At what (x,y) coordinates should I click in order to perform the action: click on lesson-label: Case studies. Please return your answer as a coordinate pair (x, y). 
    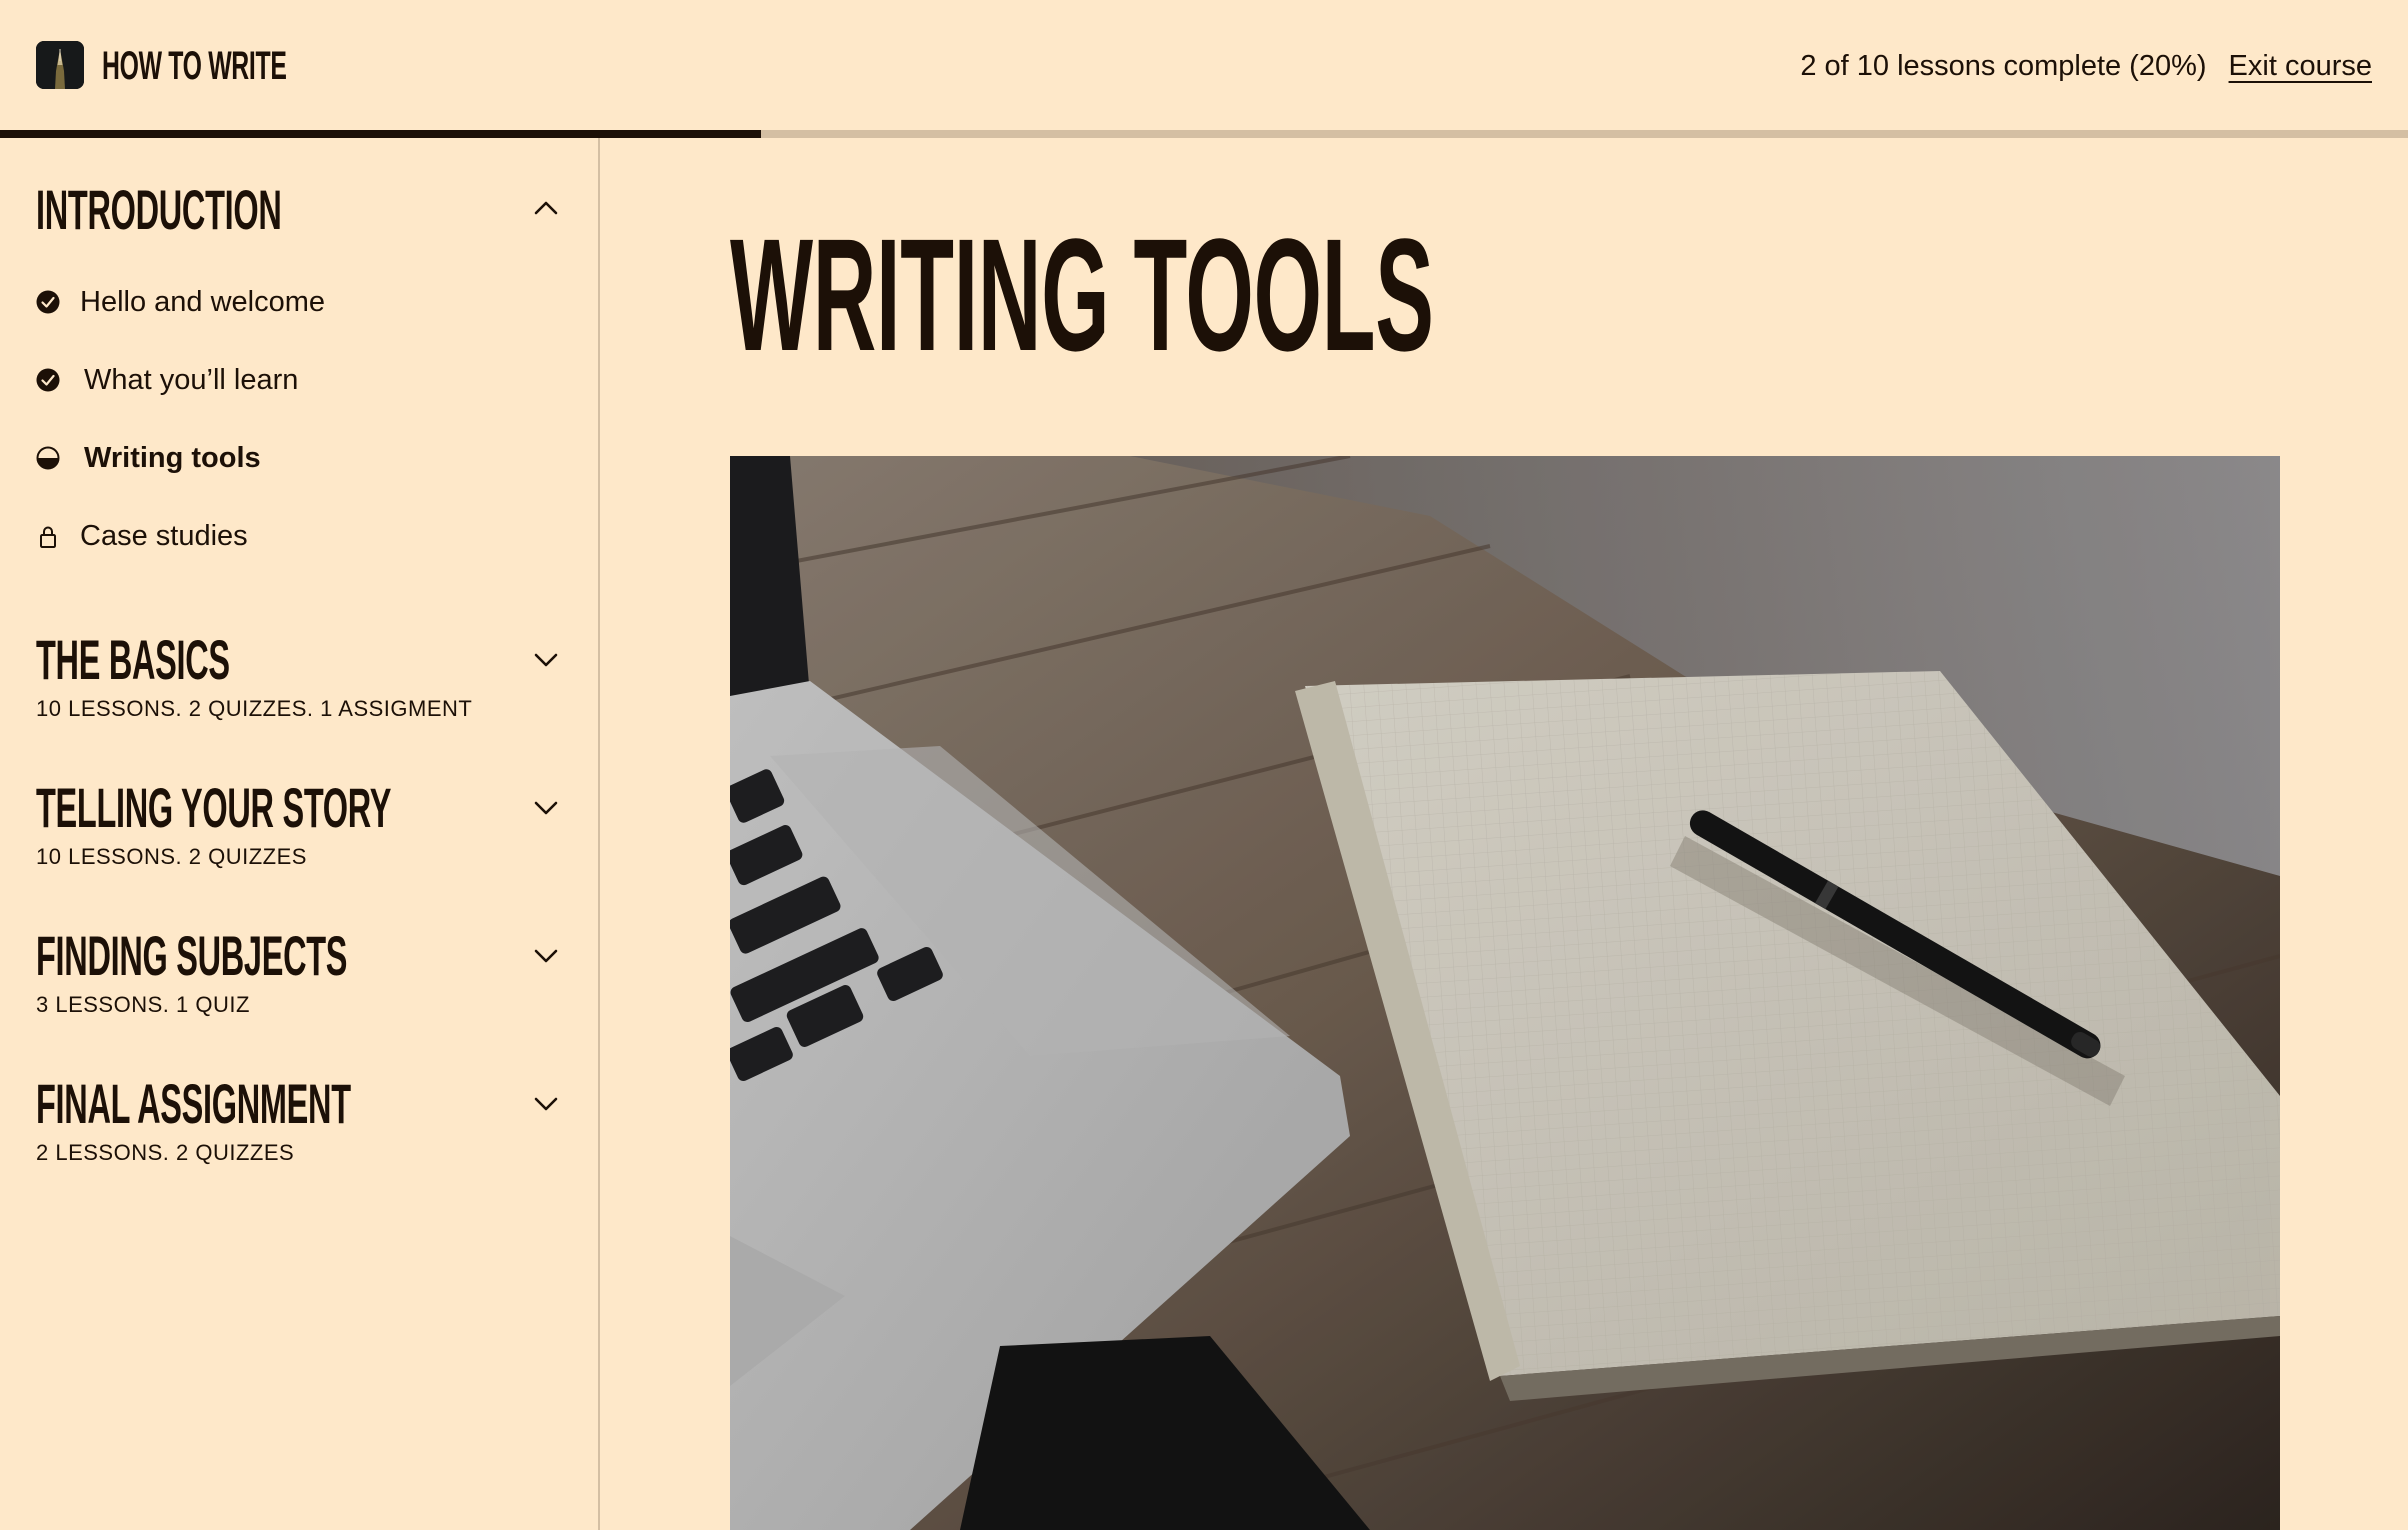
    Looking at the image, I should click on (164, 535).